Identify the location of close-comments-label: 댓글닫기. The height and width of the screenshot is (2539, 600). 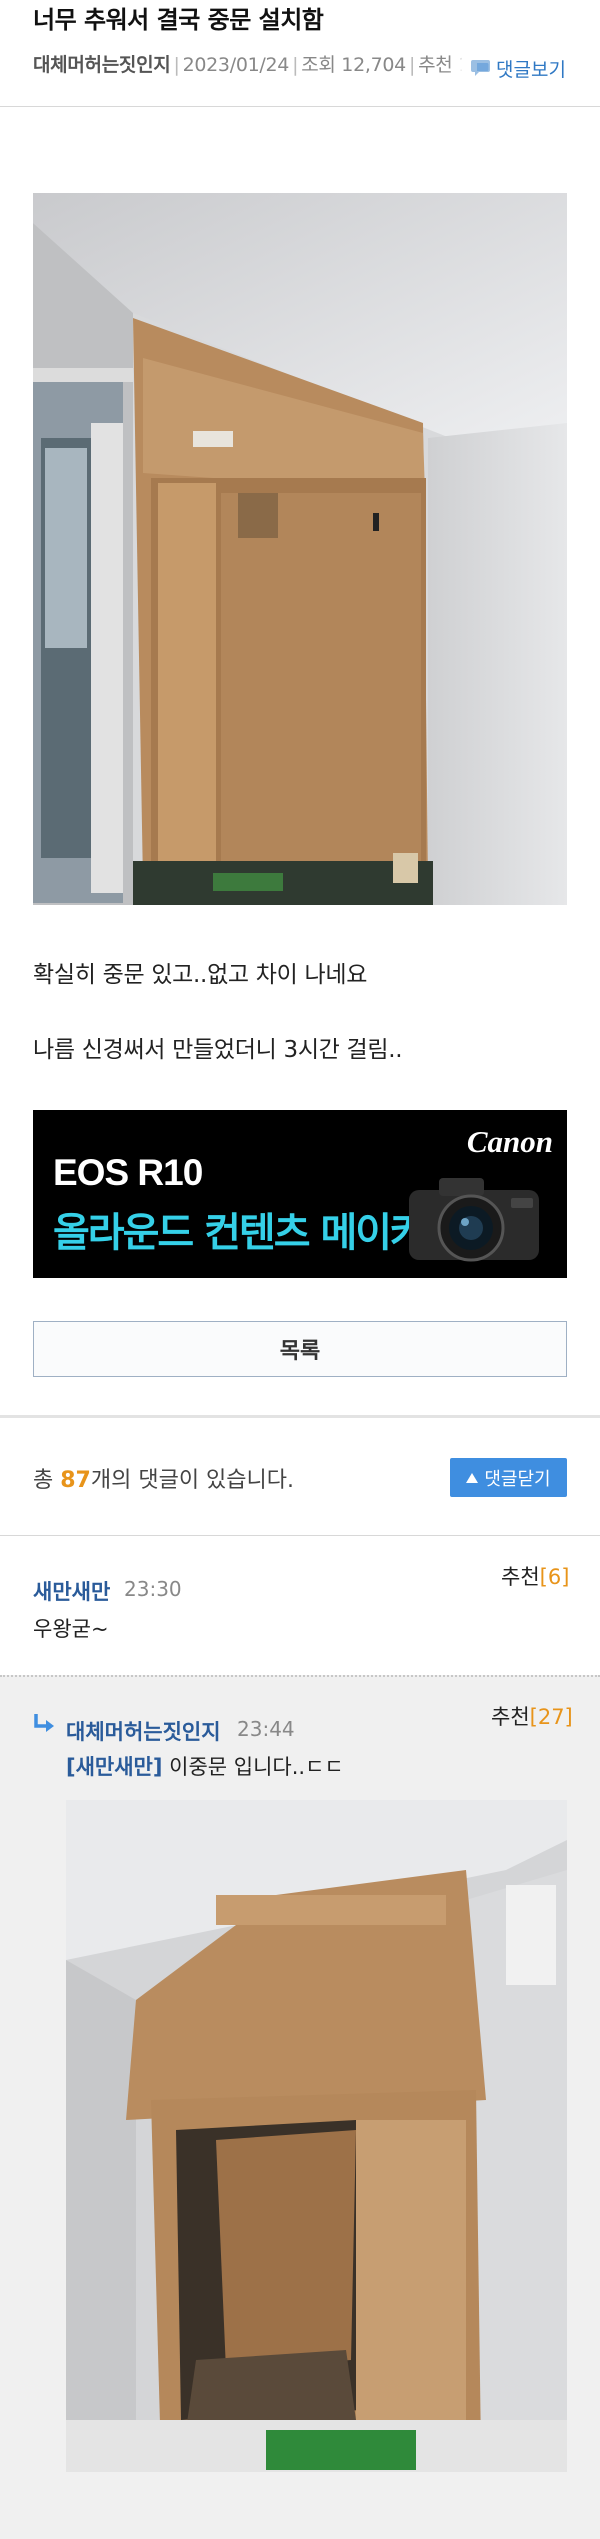
(517, 1479).